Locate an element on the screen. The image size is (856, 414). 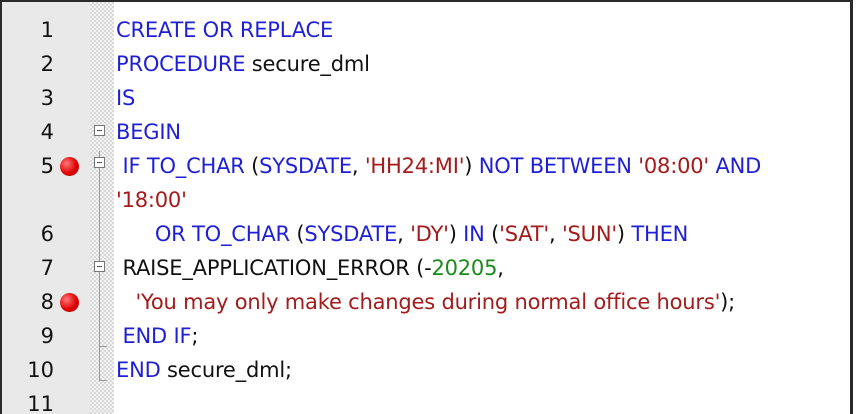
code-token: BEGIN is located at coordinates (148, 132).